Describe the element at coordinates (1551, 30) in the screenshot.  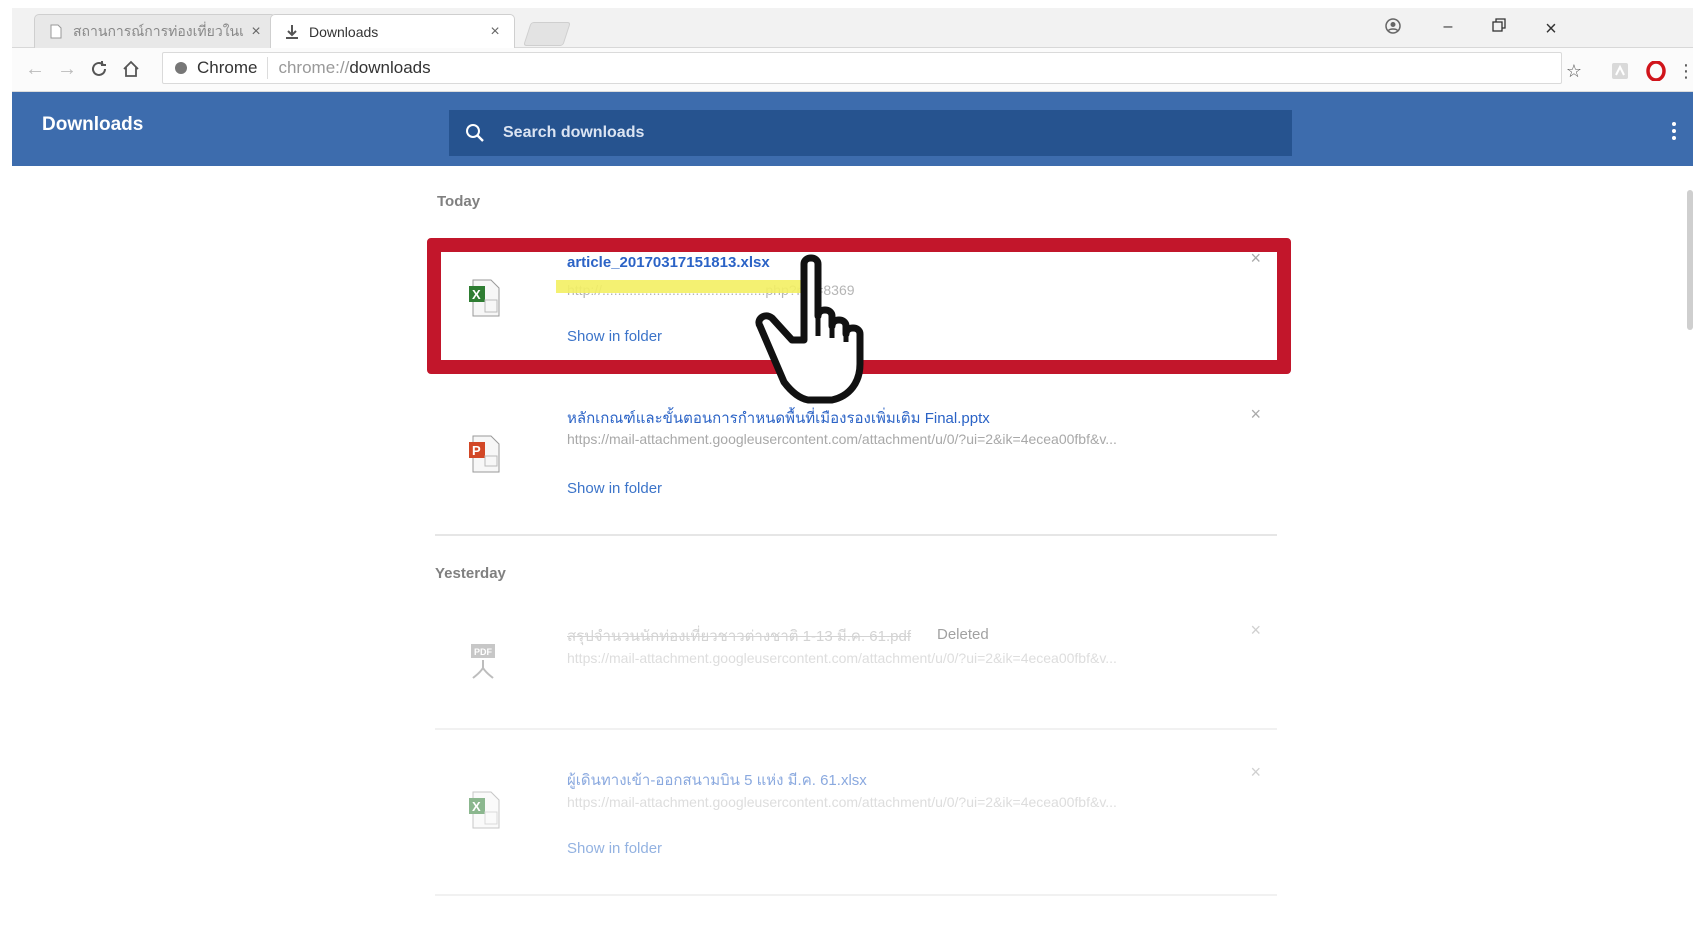
I see `close-window-button: ×` at that location.